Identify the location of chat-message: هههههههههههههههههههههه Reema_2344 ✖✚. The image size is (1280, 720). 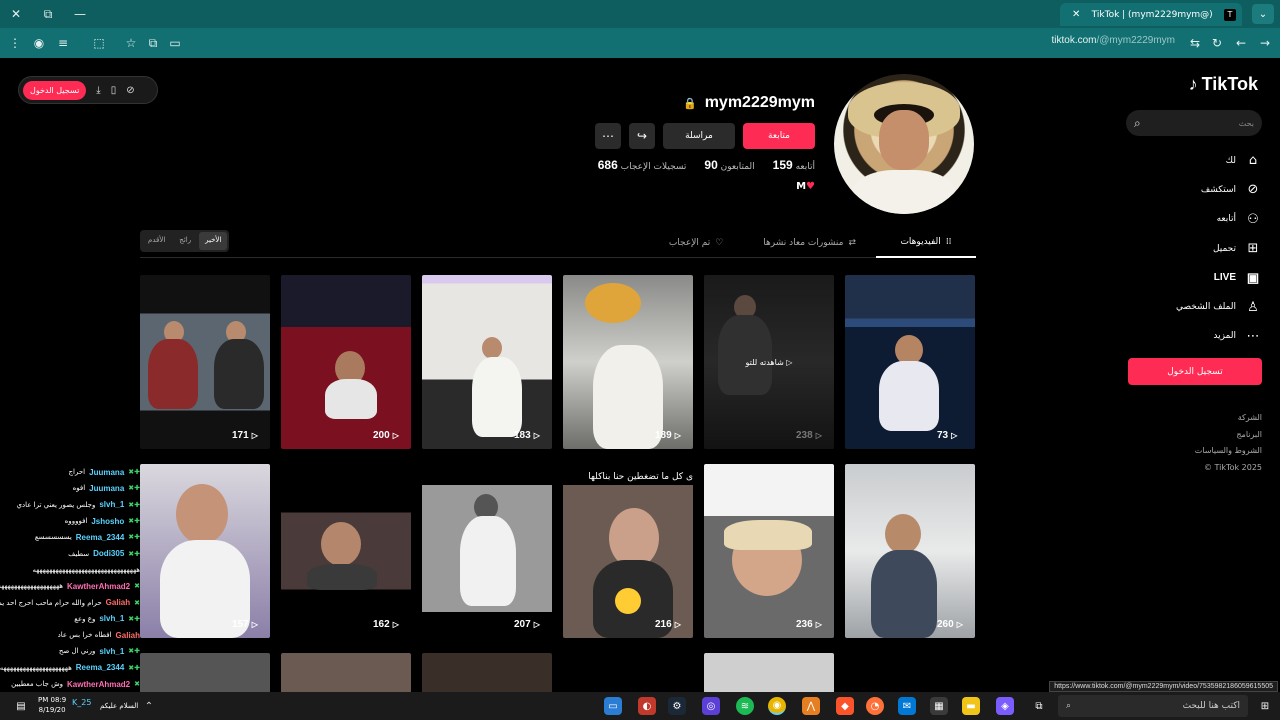
(155, 668).